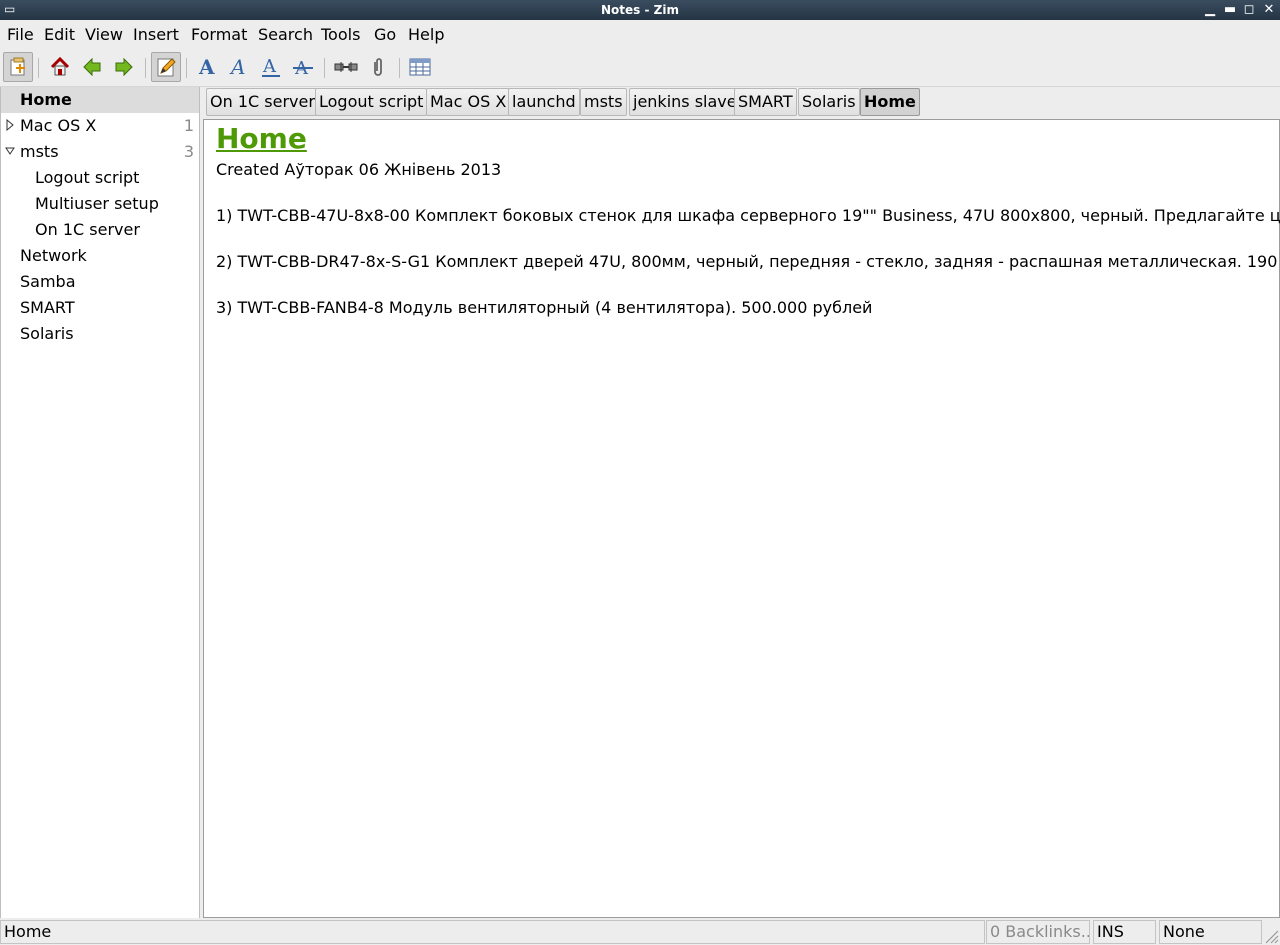  Describe the element at coordinates (100, 282) in the screenshot. I see `tree-item-samba: Samba` at that location.